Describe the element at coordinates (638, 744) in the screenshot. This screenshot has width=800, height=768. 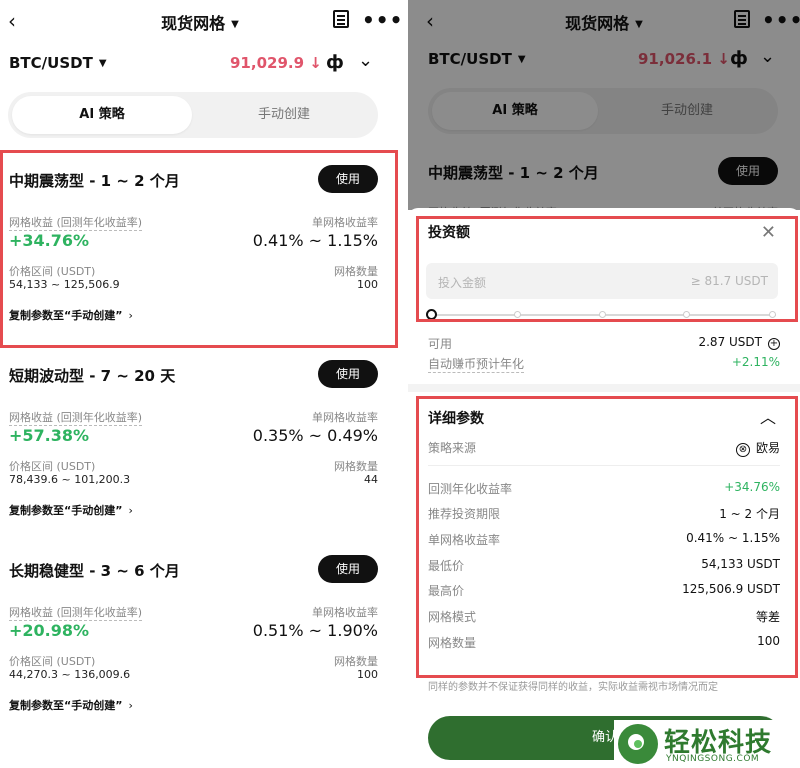
I see `watermark-logo-icon` at that location.